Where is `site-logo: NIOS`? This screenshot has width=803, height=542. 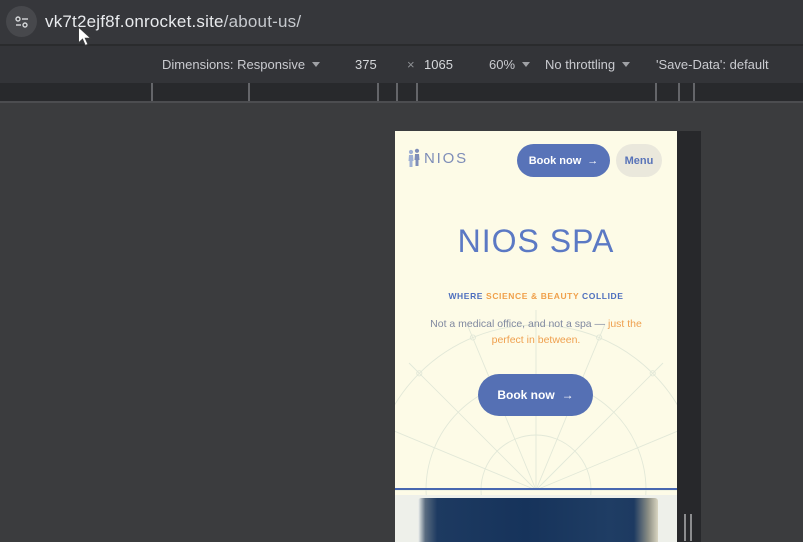 site-logo: NIOS is located at coordinates (437, 158).